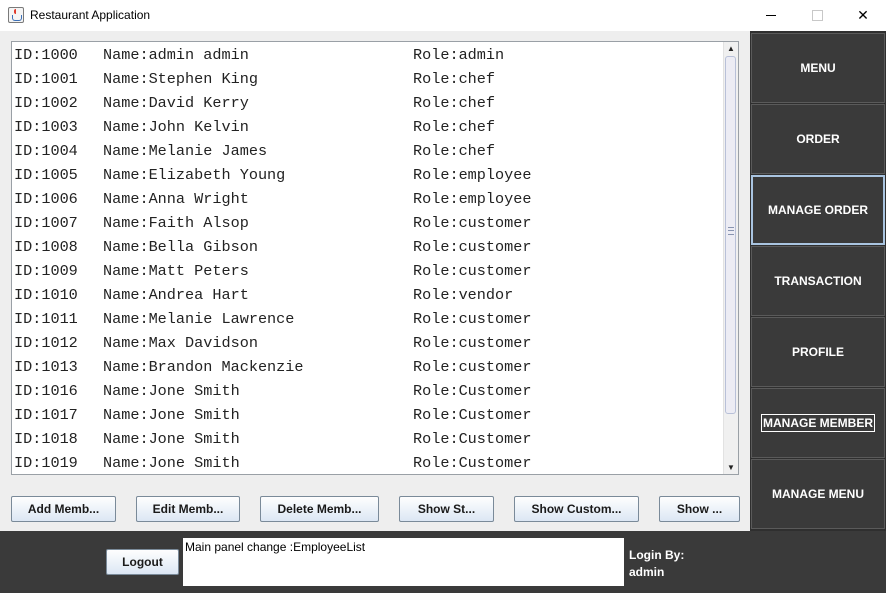  I want to click on close-button: ✕, so click(863, 15).